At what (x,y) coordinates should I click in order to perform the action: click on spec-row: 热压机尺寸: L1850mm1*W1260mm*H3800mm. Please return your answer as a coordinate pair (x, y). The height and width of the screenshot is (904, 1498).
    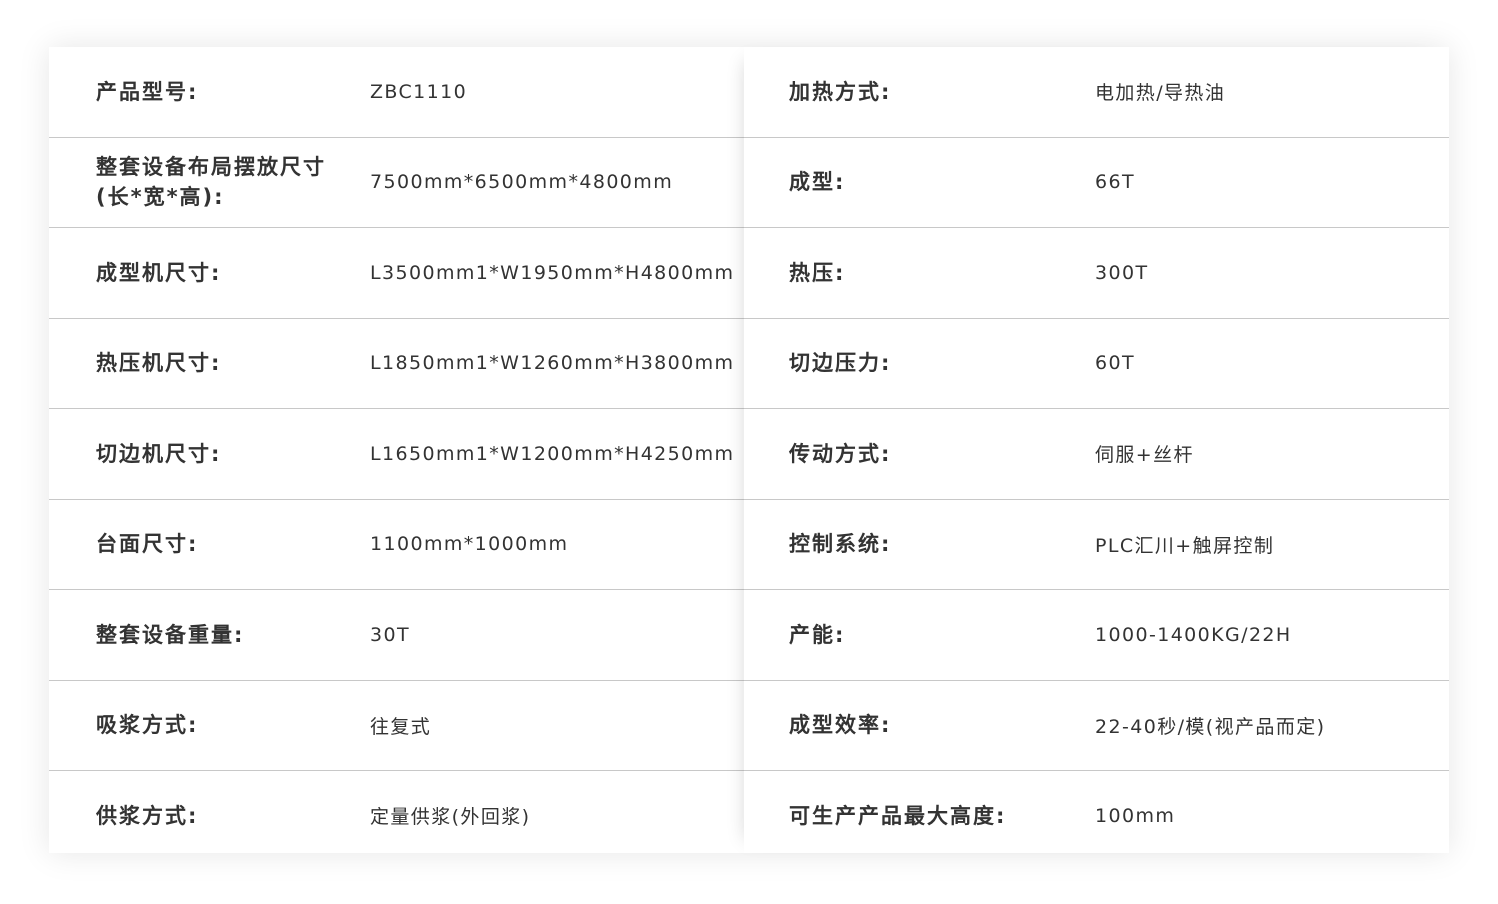
    Looking at the image, I should click on (396, 363).